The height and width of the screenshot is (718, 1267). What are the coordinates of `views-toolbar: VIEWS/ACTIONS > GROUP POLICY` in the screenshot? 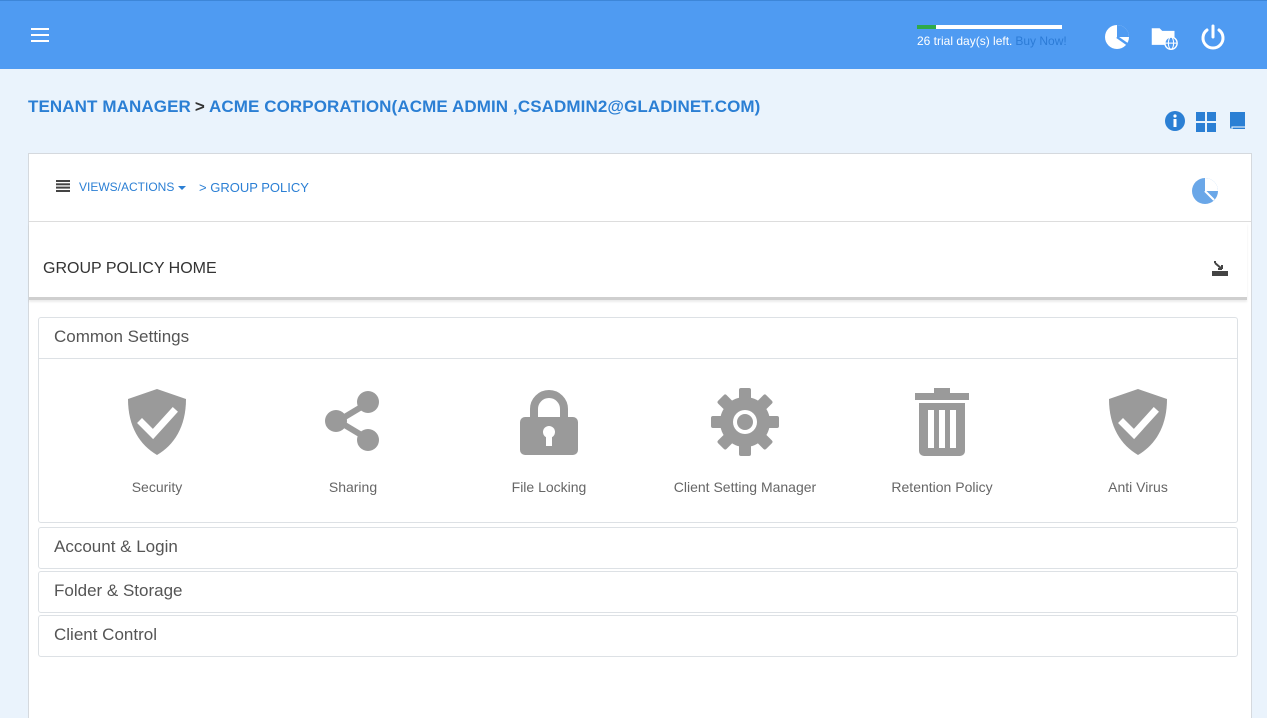 It's located at (640, 188).